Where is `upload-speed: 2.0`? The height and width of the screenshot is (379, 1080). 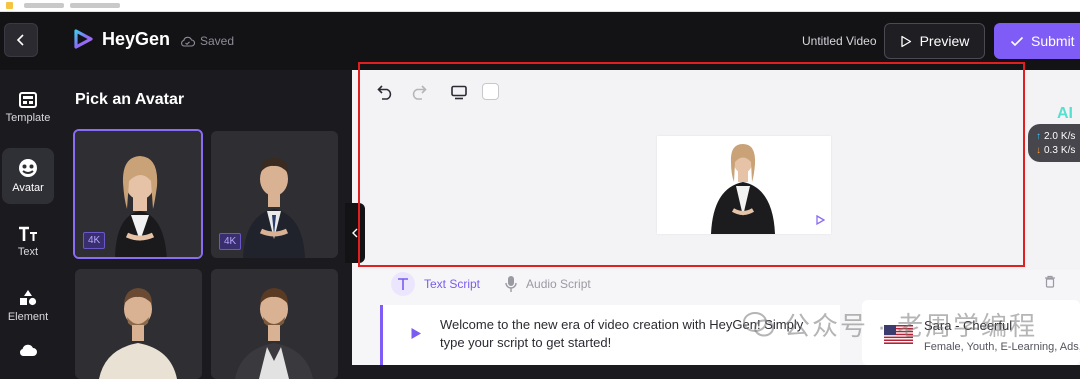
upload-speed: 2.0 is located at coordinates (1051, 136).